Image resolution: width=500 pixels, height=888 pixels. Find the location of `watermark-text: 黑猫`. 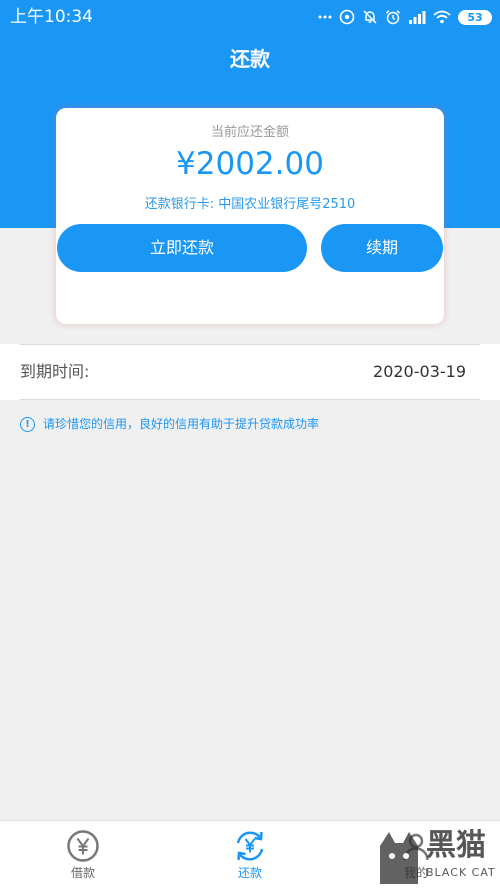

watermark-text: 黑猫 is located at coordinates (456, 845).